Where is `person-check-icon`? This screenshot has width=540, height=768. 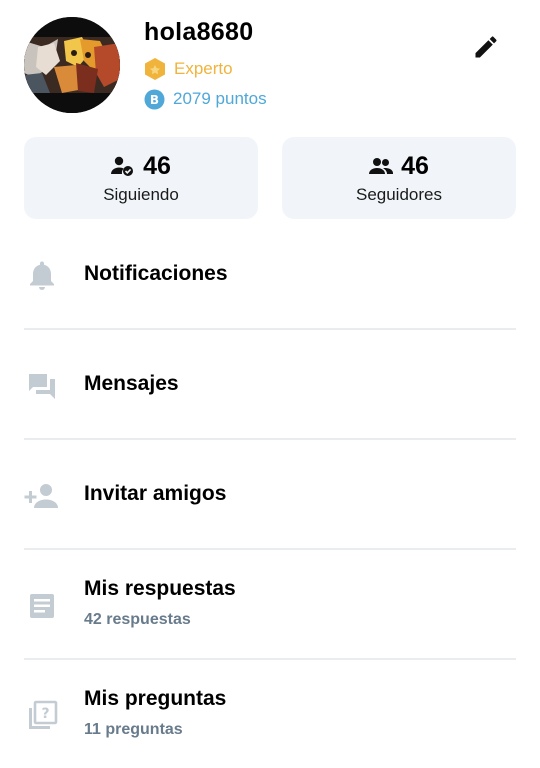
person-check-icon is located at coordinates (122, 166).